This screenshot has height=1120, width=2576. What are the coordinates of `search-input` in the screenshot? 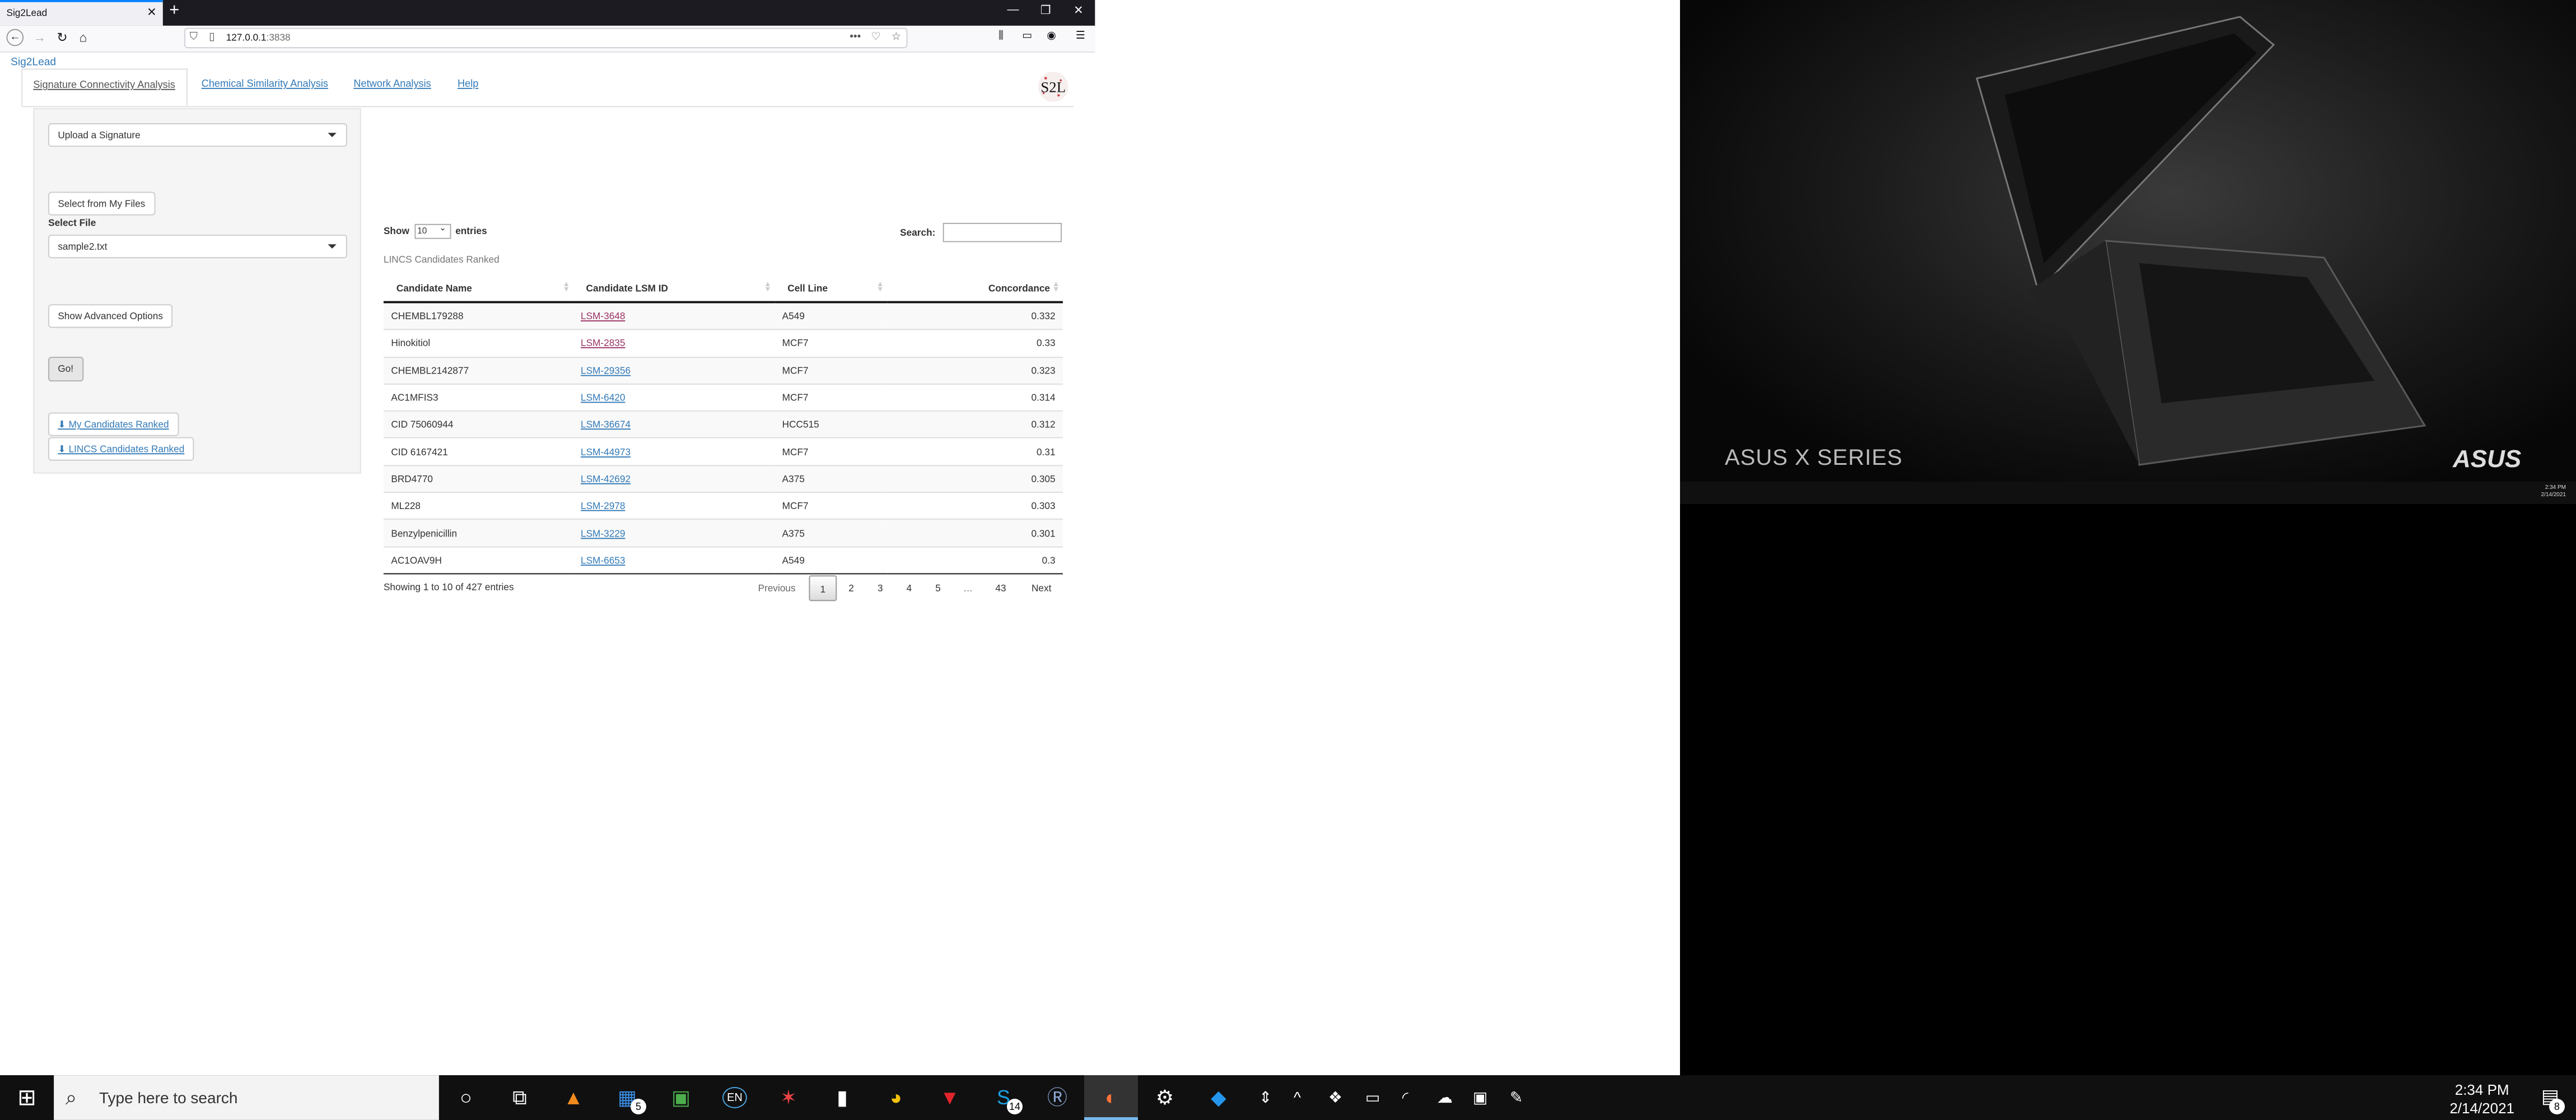 It's located at (1002, 232).